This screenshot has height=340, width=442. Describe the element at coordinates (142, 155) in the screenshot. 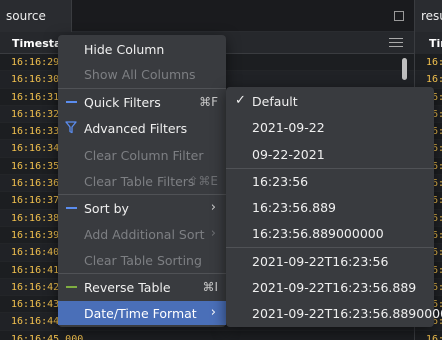

I see `menu-item-clear-column-filter: Clear Column Filter` at that location.